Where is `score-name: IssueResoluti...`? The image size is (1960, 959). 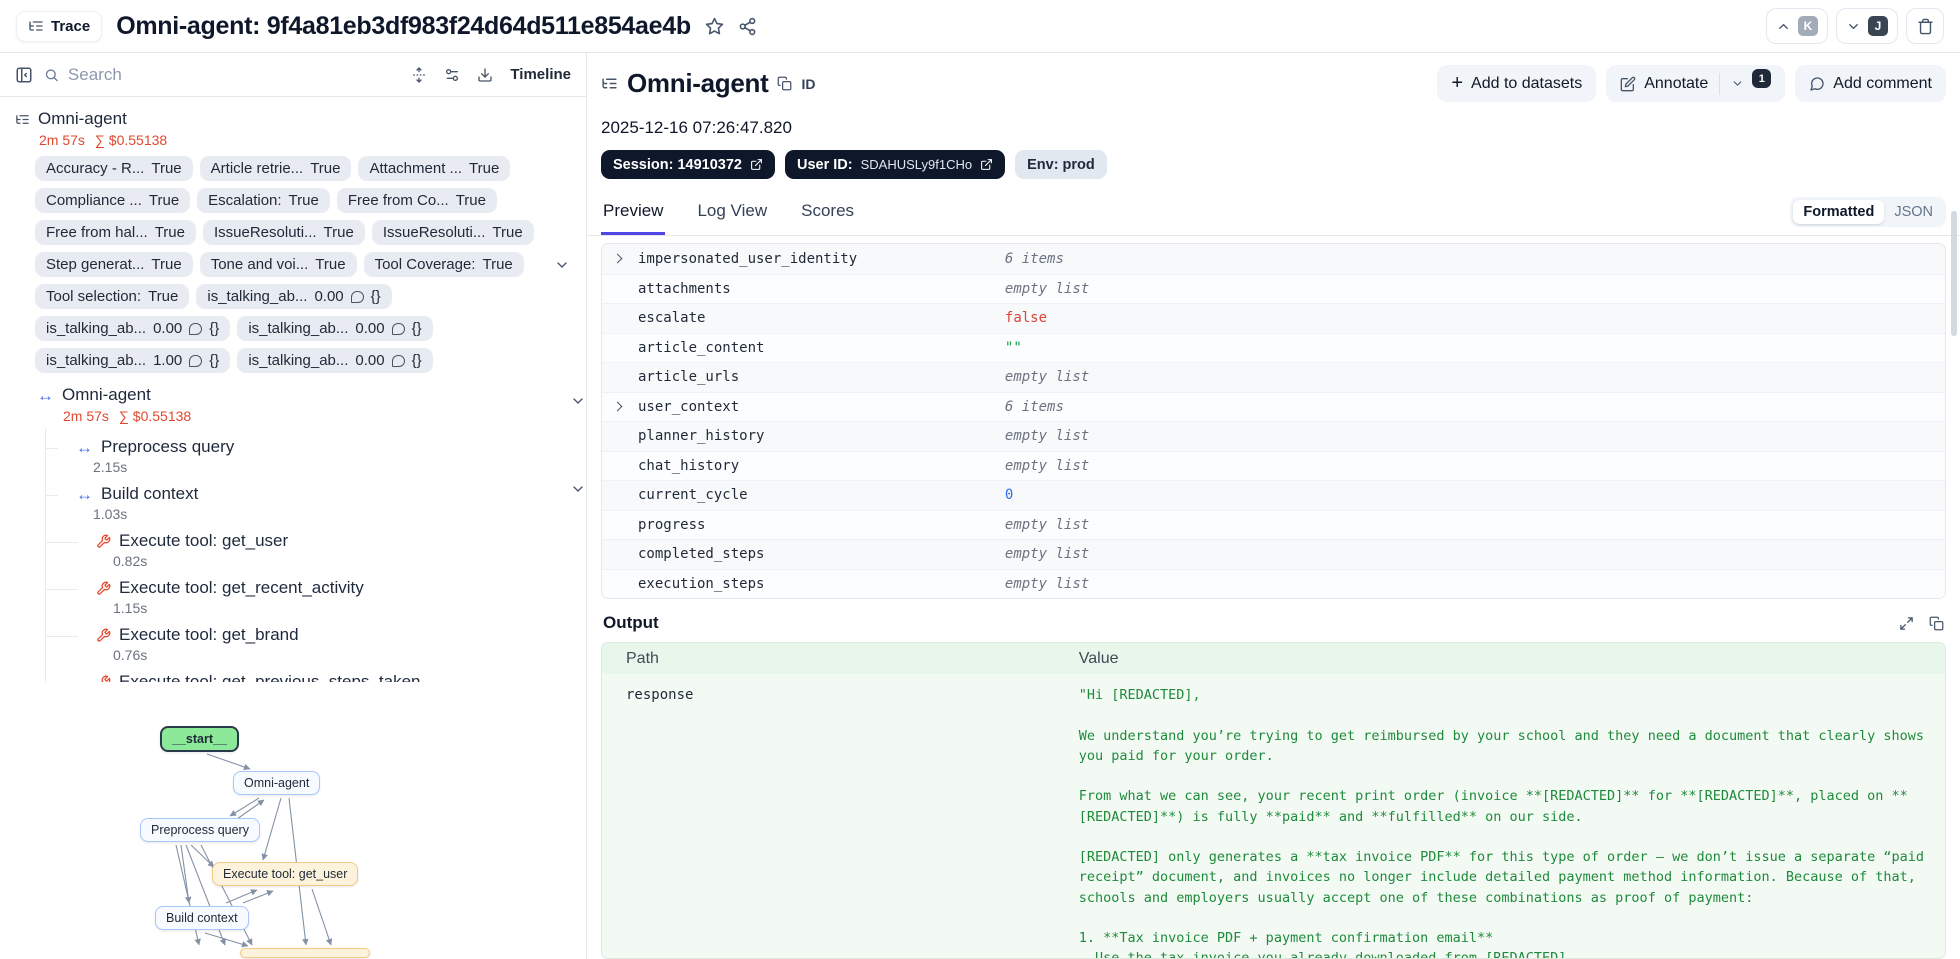 score-name: IssueResoluti... is located at coordinates (434, 232).